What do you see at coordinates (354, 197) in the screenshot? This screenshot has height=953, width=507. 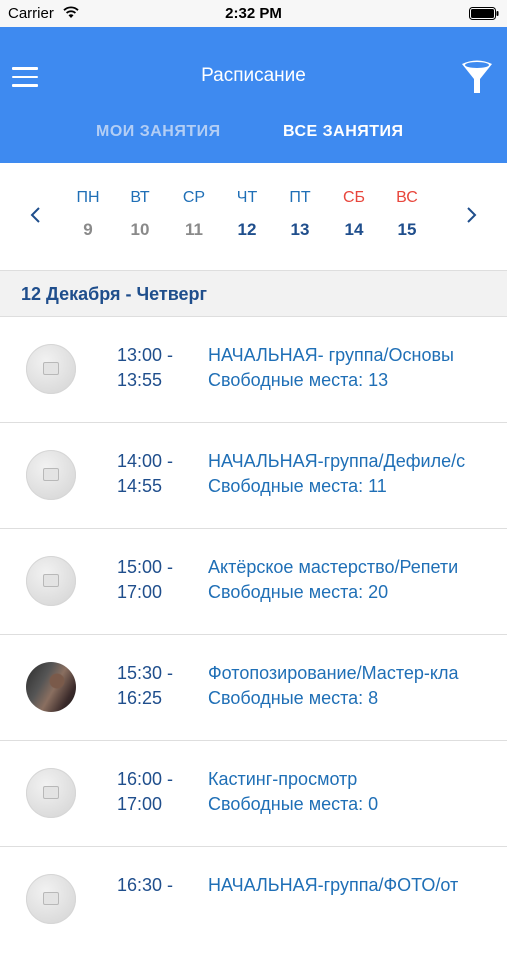 I see `day-name: СБ` at bounding box center [354, 197].